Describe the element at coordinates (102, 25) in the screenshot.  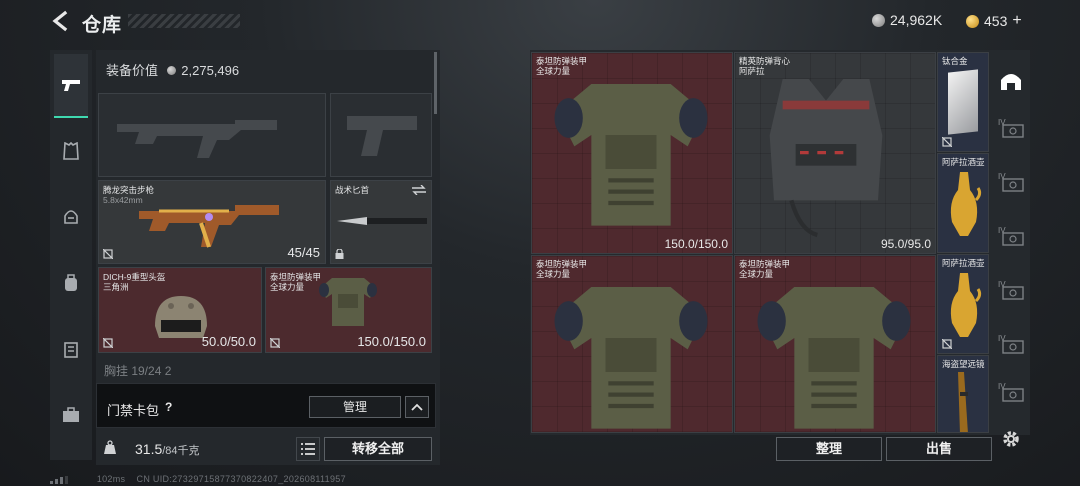
I see `page-title: 仓库` at that location.